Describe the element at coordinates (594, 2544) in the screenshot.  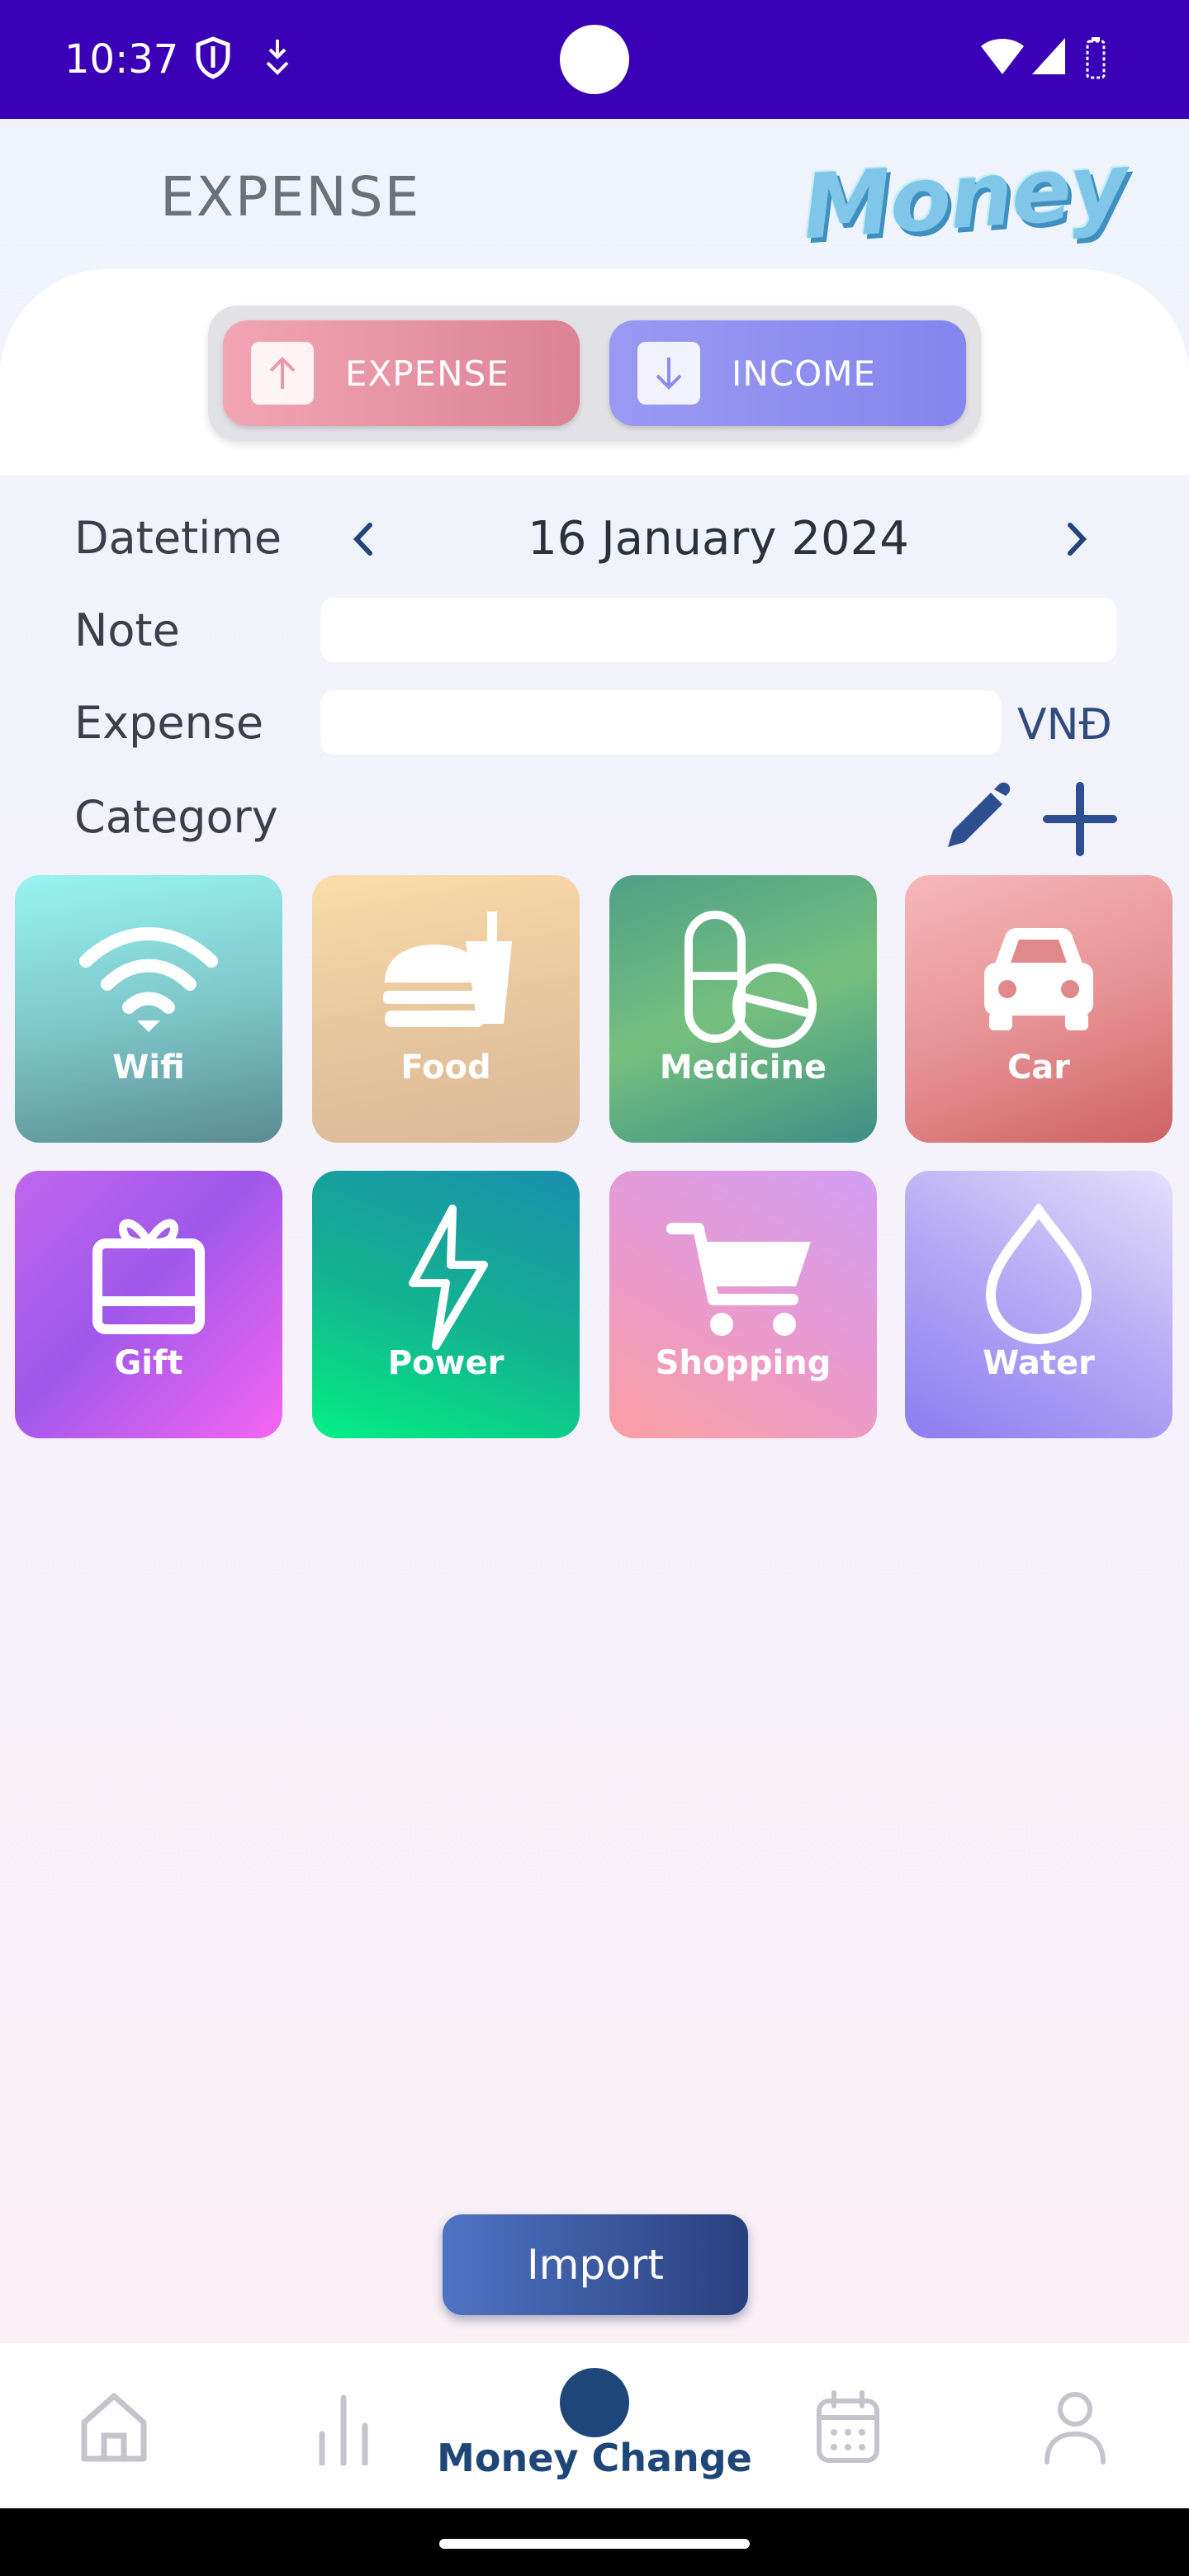
I see `gesture-handle` at that location.